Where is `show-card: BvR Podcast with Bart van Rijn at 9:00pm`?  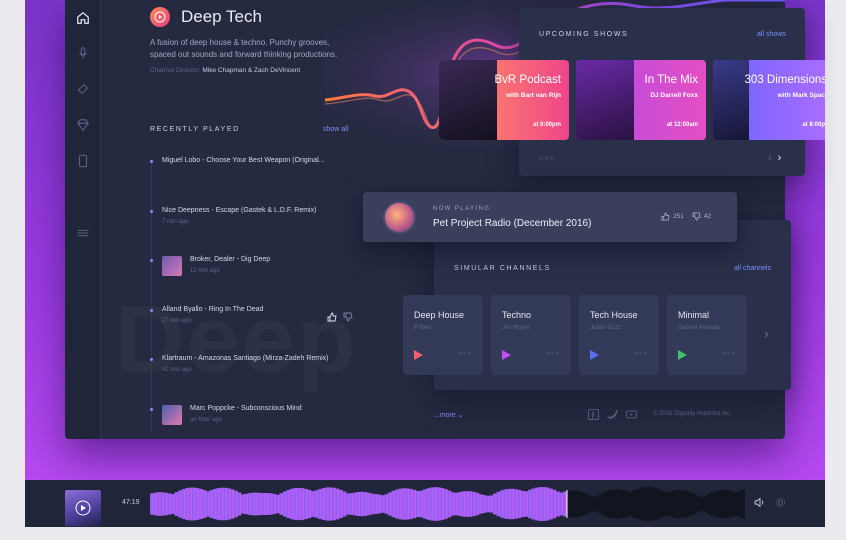
show-card: BvR Podcast with Bart van Rijn at 9:00pm is located at coordinates (504, 100).